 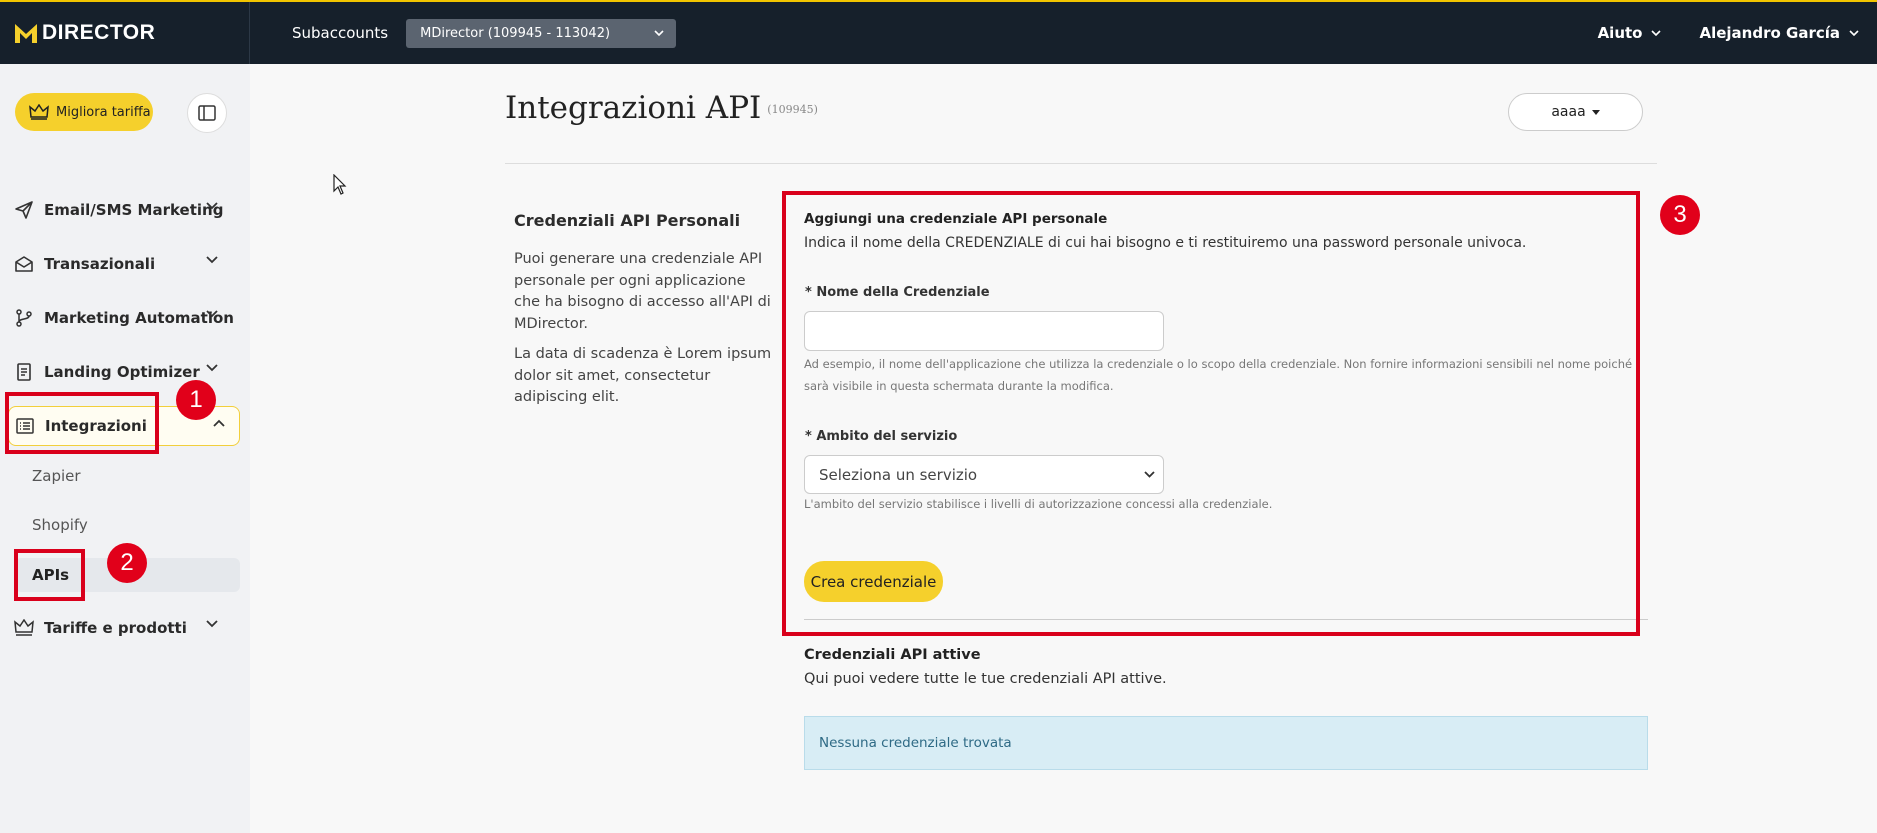 I want to click on annotation-badge-1: 1, so click(x=196, y=400).